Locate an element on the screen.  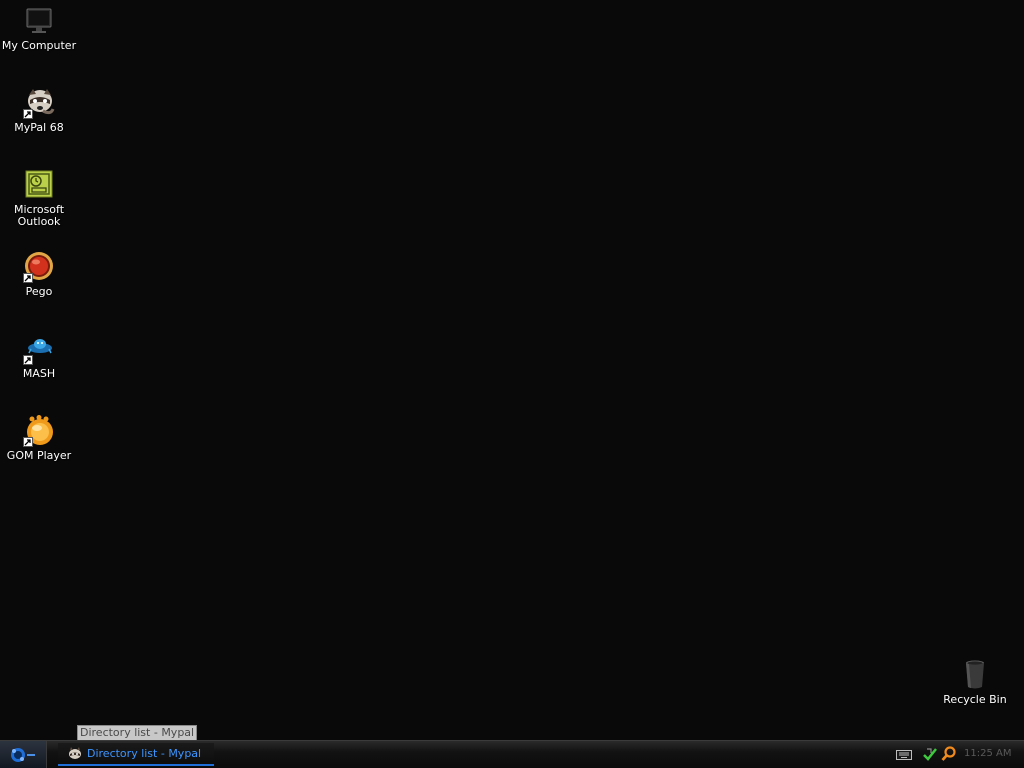
outlook-icon is located at coordinates (39, 185).